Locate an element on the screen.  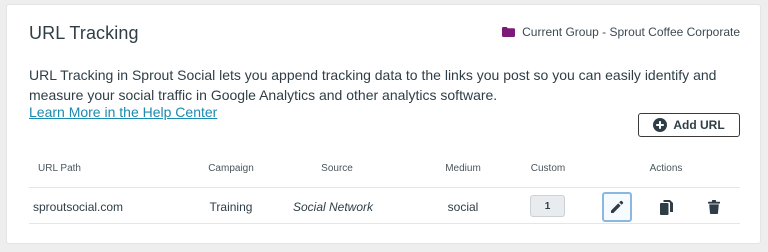
add-url-button: Add URL is located at coordinates (689, 125).